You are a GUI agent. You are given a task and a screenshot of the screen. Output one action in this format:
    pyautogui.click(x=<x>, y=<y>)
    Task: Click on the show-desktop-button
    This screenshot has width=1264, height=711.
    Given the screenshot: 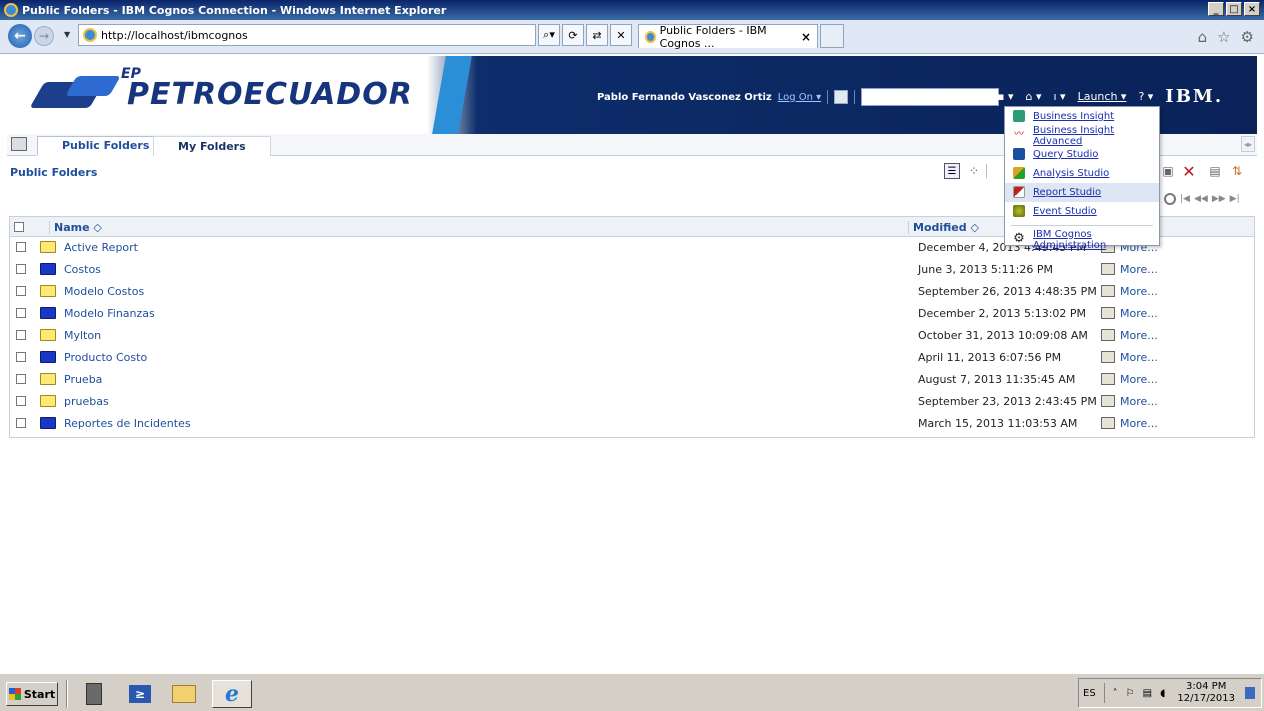 What is the action you would take?
    pyautogui.click(x=1250, y=693)
    